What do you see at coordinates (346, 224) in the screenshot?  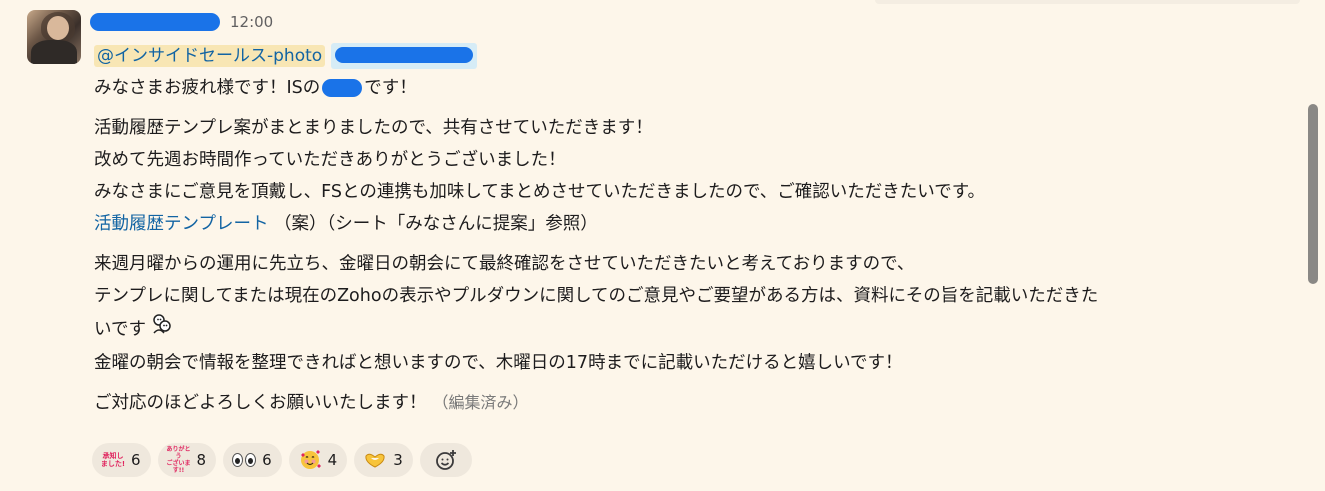 I see `template-link-line: 活動履歴テンプレート （案）（シート「みなさんに提案」参照）` at bounding box center [346, 224].